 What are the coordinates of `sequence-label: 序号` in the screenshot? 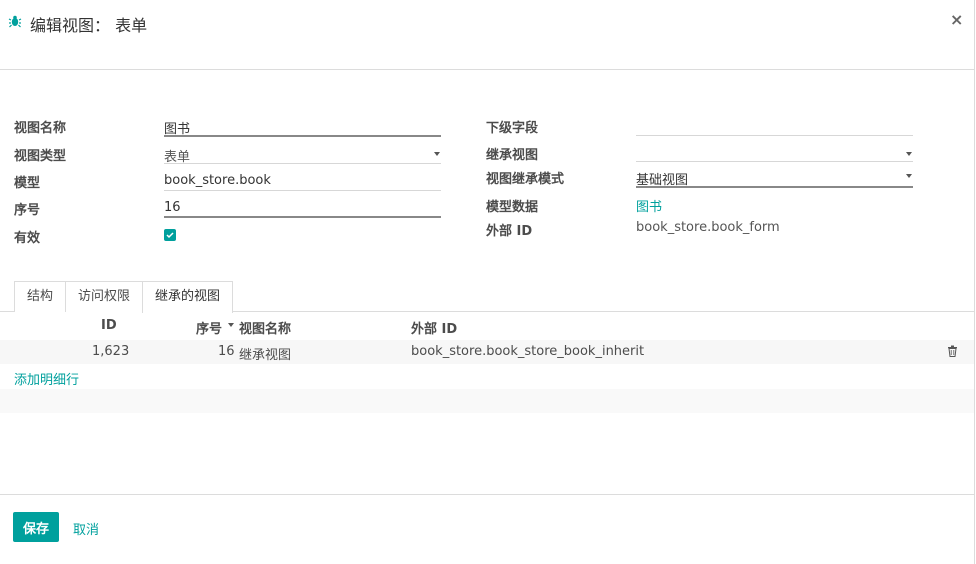 It's located at (27, 210).